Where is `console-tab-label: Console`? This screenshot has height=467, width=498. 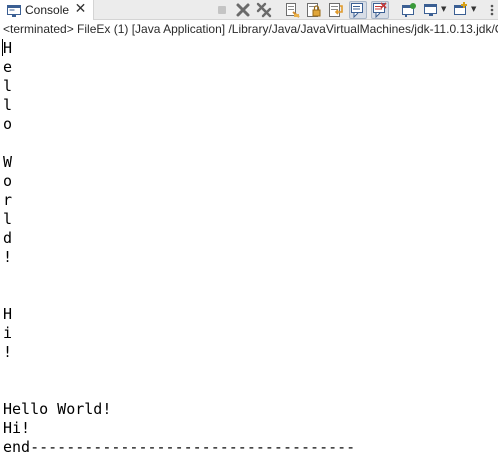 console-tab-label: Console is located at coordinates (47, 10).